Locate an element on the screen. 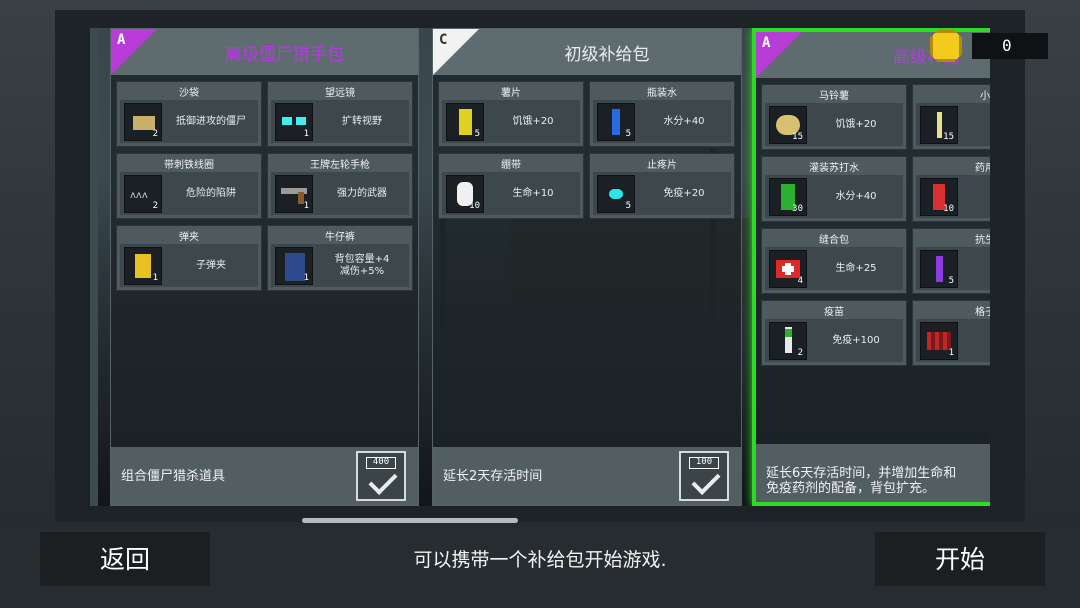 The height and width of the screenshot is (608, 1080). item-desc: 免 is located at coordinates (976, 268).